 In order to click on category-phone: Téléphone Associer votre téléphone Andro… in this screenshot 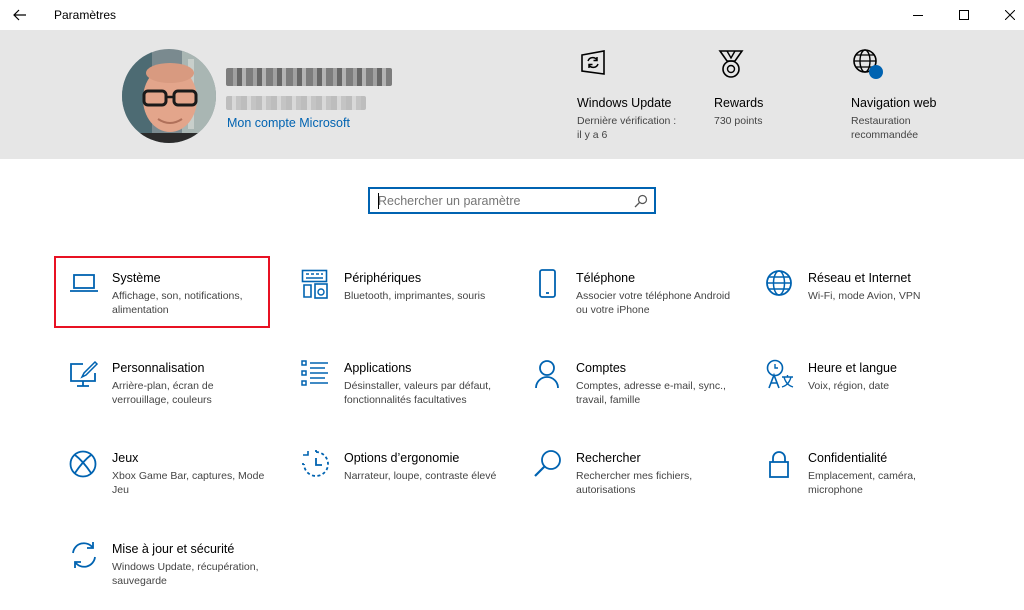, I will do `click(638, 304)`.